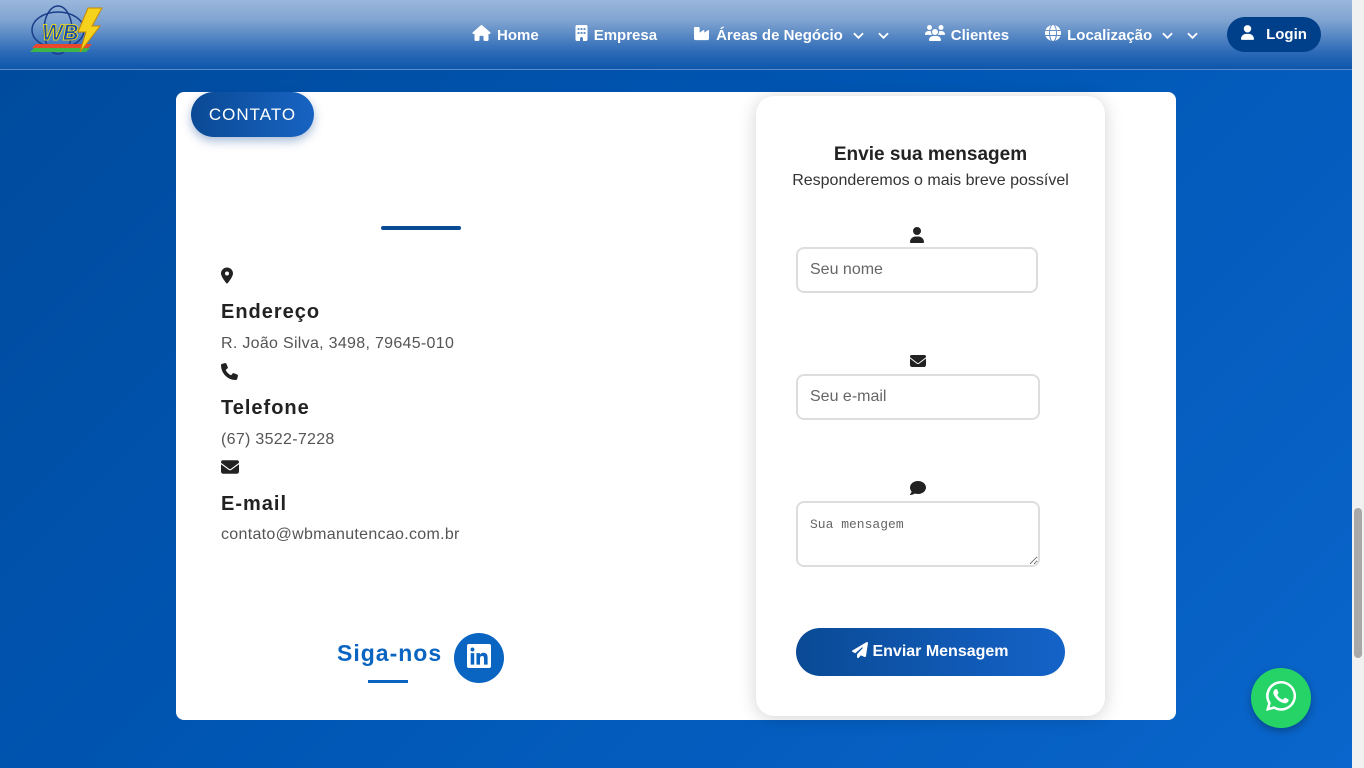  Describe the element at coordinates (930, 154) in the screenshot. I see `form-title: Envie sua mensagem` at that location.